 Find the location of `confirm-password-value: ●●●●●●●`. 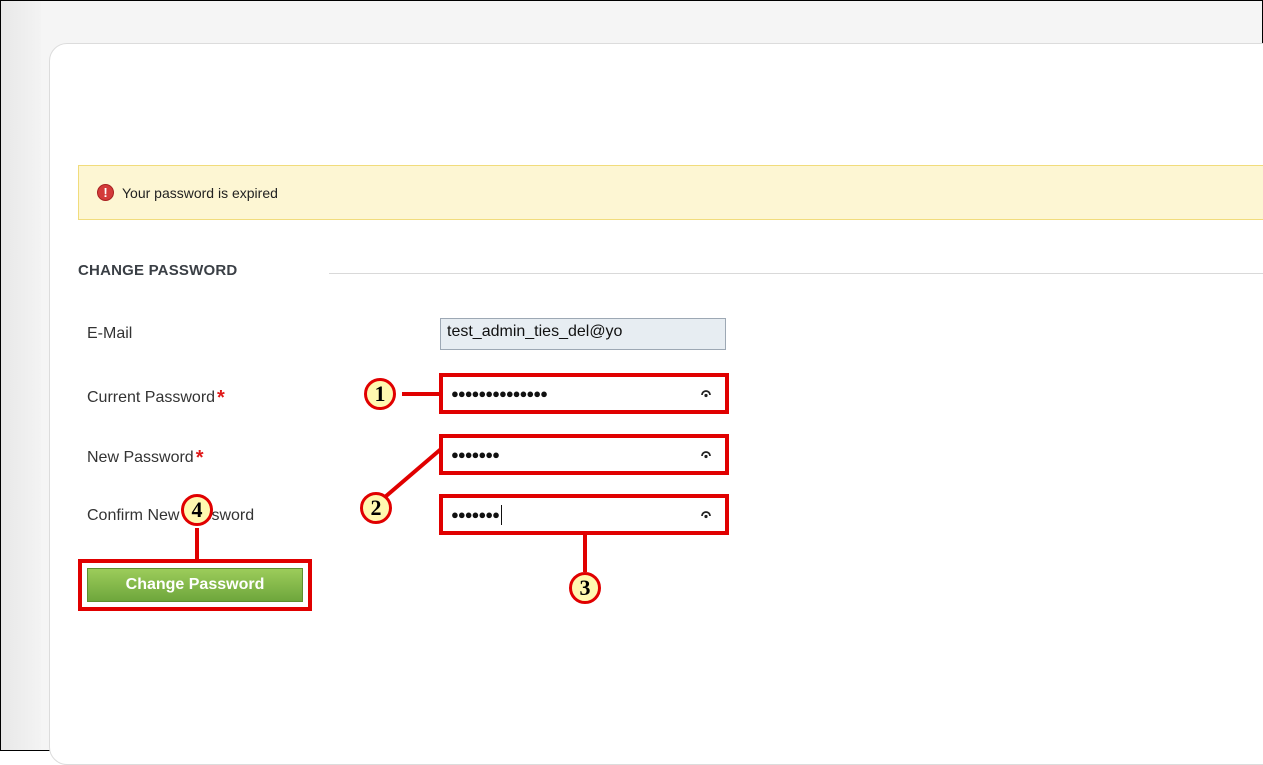

confirm-password-value: ●●●●●●● is located at coordinates (475, 514).